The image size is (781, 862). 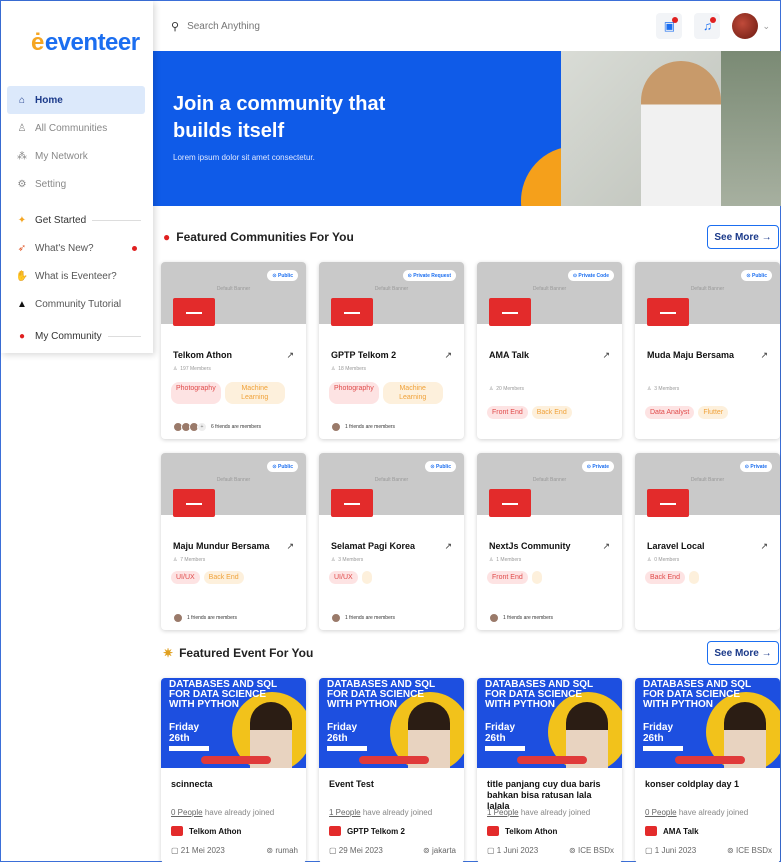 What do you see at coordinates (351, 784) in the screenshot?
I see `event-name: Event Test` at bounding box center [351, 784].